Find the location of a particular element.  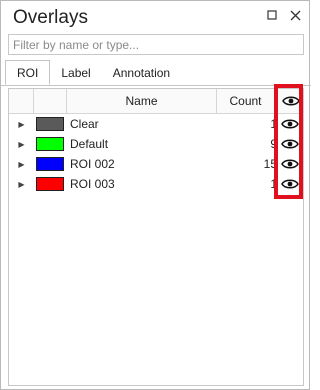

row-name: Clear is located at coordinates (84, 124).